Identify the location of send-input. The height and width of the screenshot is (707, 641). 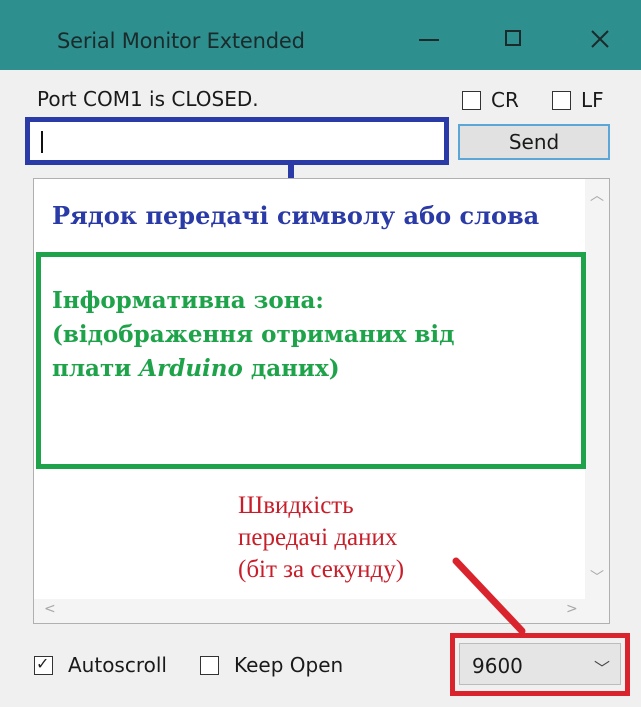
(238, 142).